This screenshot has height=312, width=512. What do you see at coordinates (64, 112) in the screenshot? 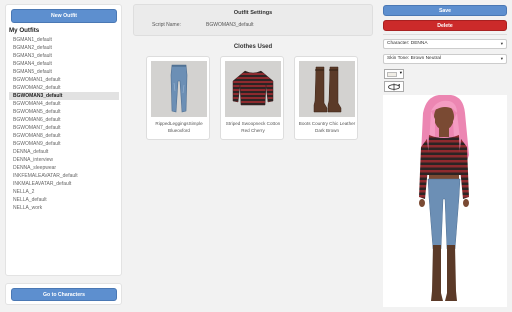
I see `outfit-list-item: BGWOMAN5_default` at bounding box center [64, 112].